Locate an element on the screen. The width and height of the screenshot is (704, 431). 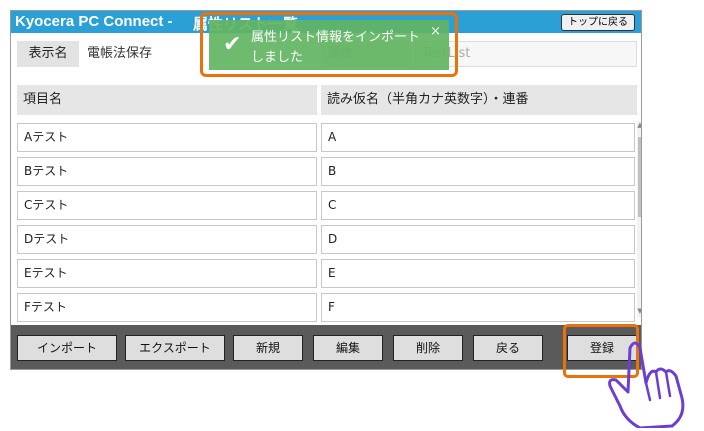
item-reading-field: B is located at coordinates (478, 171).